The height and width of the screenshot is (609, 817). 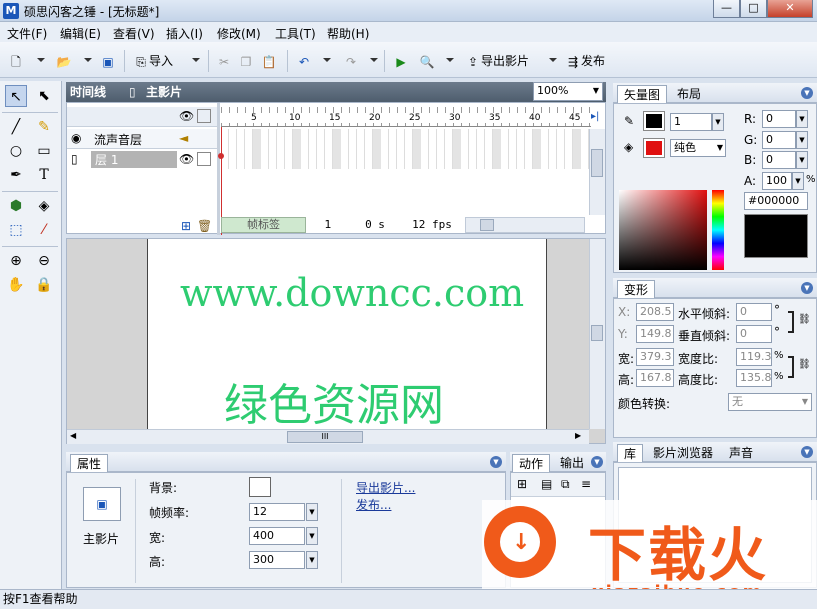 What do you see at coordinates (44, 127) in the screenshot?
I see `pencil-tool-icon: ✎` at bounding box center [44, 127].